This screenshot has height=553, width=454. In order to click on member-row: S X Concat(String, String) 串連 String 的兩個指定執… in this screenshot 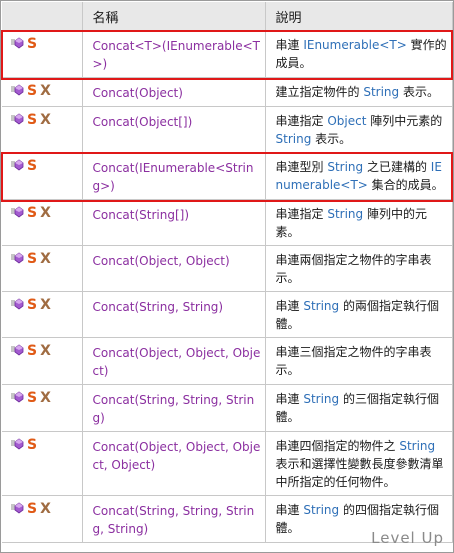, I will do `click(227, 314)`.